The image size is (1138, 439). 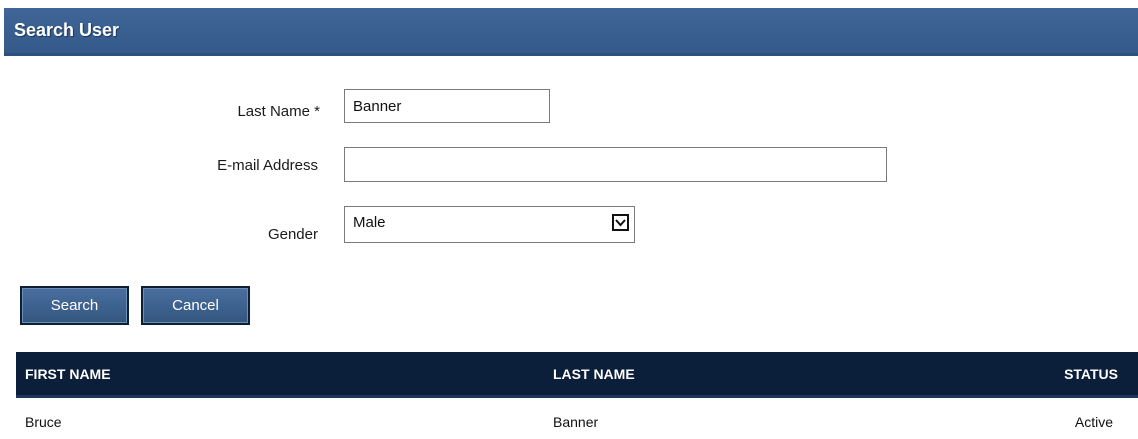 What do you see at coordinates (68, 374) in the screenshot?
I see `column-header-first-name: FIRST NAME` at bounding box center [68, 374].